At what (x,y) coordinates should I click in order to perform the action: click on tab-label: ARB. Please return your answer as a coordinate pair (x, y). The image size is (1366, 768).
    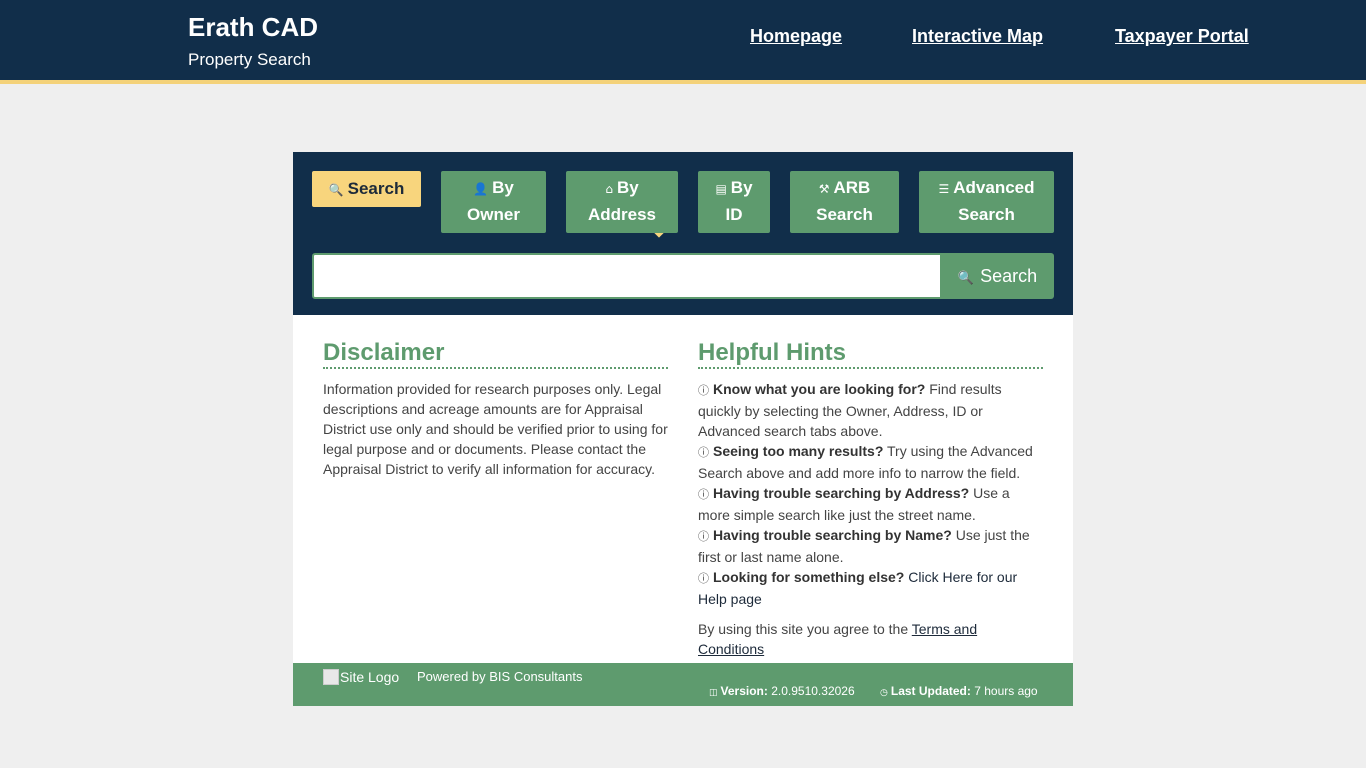
    Looking at the image, I should click on (852, 187).